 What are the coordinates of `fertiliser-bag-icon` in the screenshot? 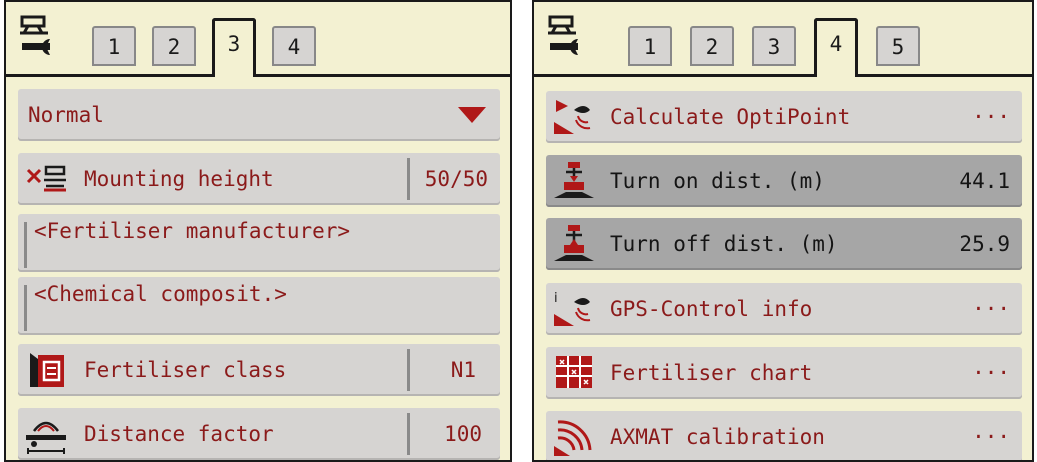 It's located at (46, 370).